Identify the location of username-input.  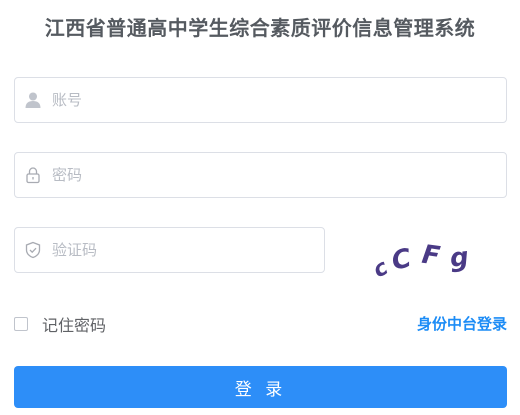
(279, 100).